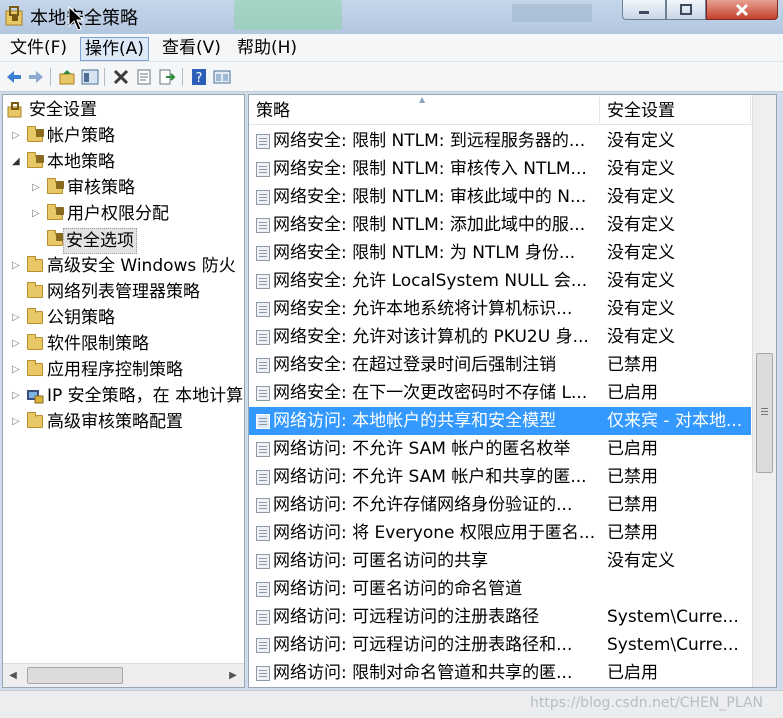 The width and height of the screenshot is (783, 718). What do you see at coordinates (123, 266) in the screenshot?
I see `tree-item-windows-firewall: ▷ 高级安全 Windows 防火` at bounding box center [123, 266].